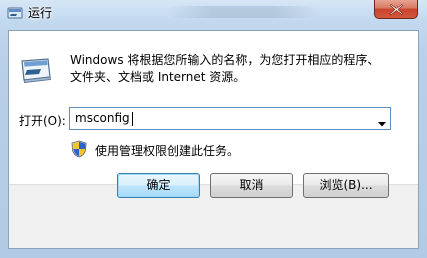  I want to click on window-title: 运行, so click(40, 13).